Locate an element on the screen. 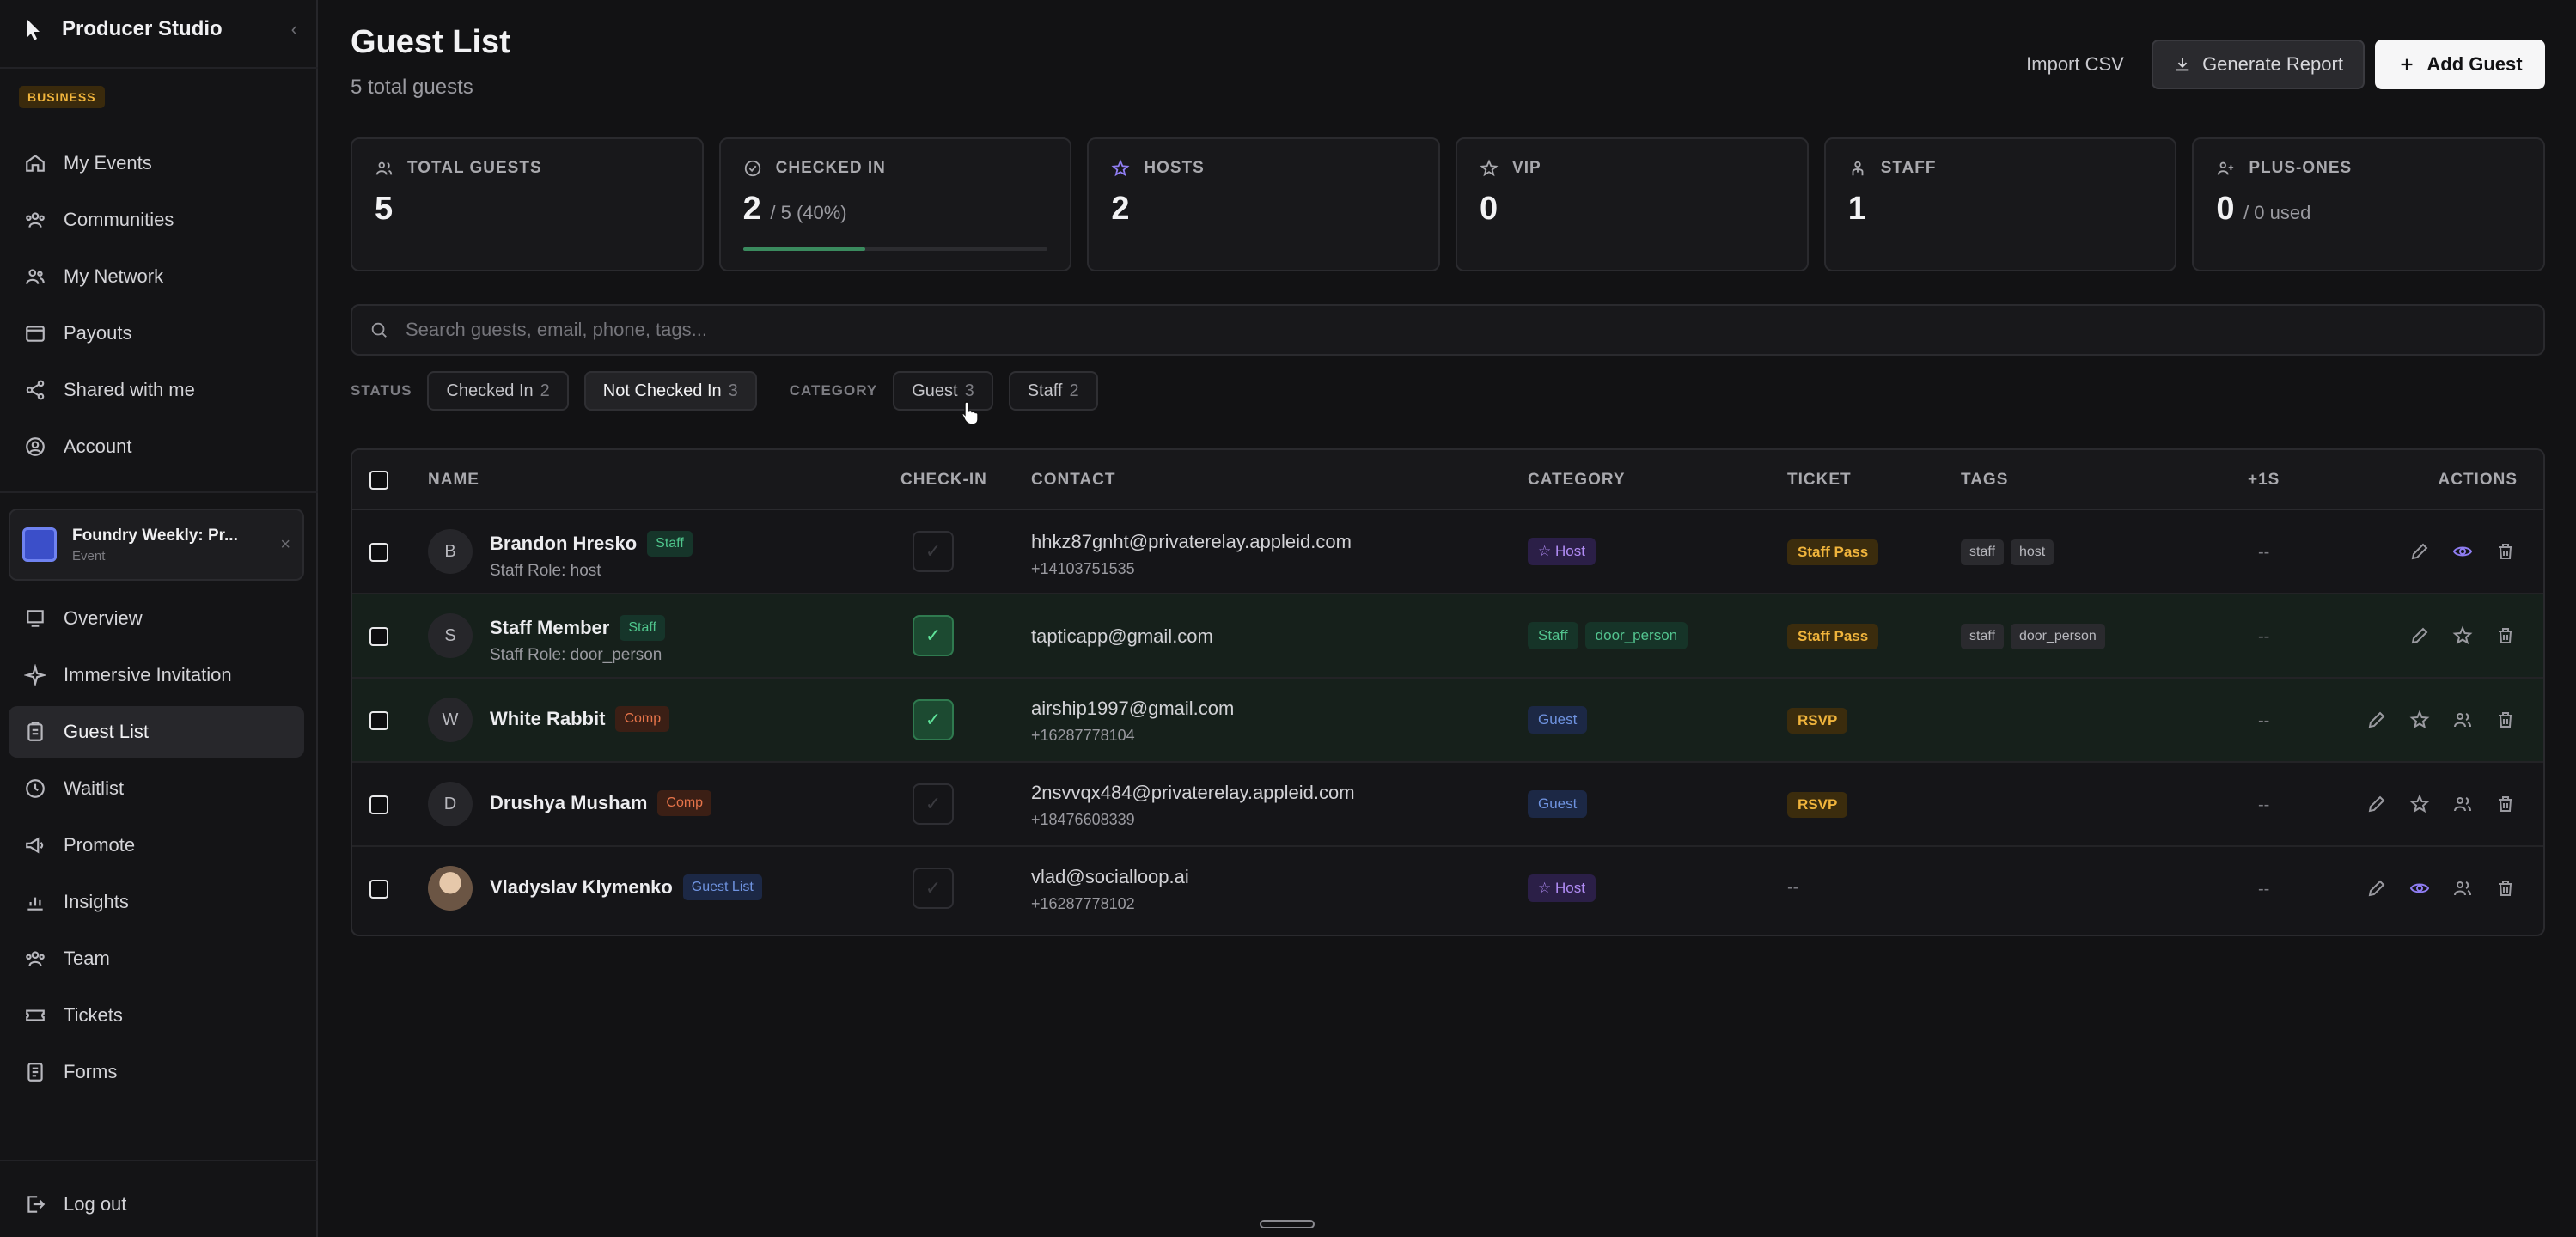 The image size is (2576, 1237). sidebar-item-insights: Insights is located at coordinates (156, 902).